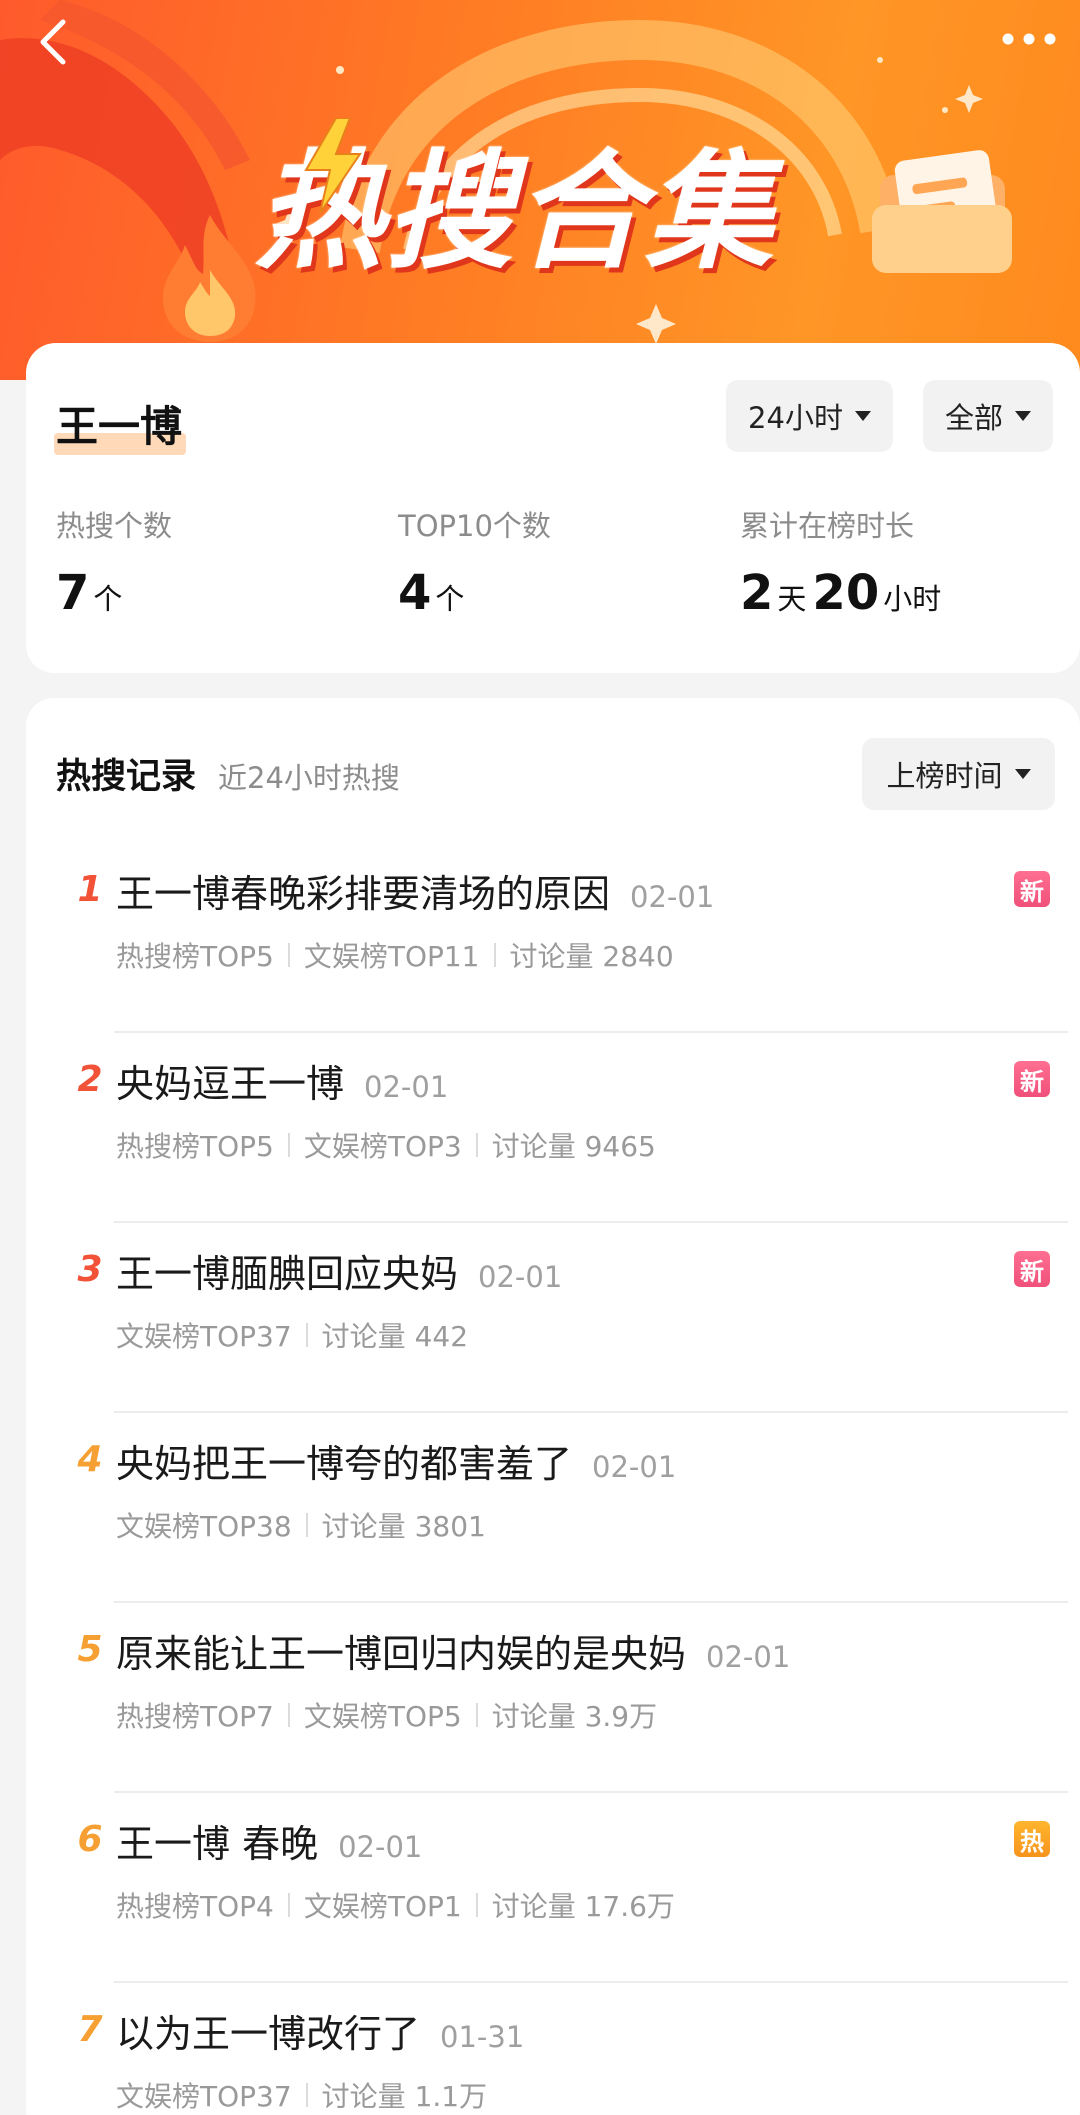  I want to click on stat-hot-count: 热搜个数 7个, so click(114, 562).